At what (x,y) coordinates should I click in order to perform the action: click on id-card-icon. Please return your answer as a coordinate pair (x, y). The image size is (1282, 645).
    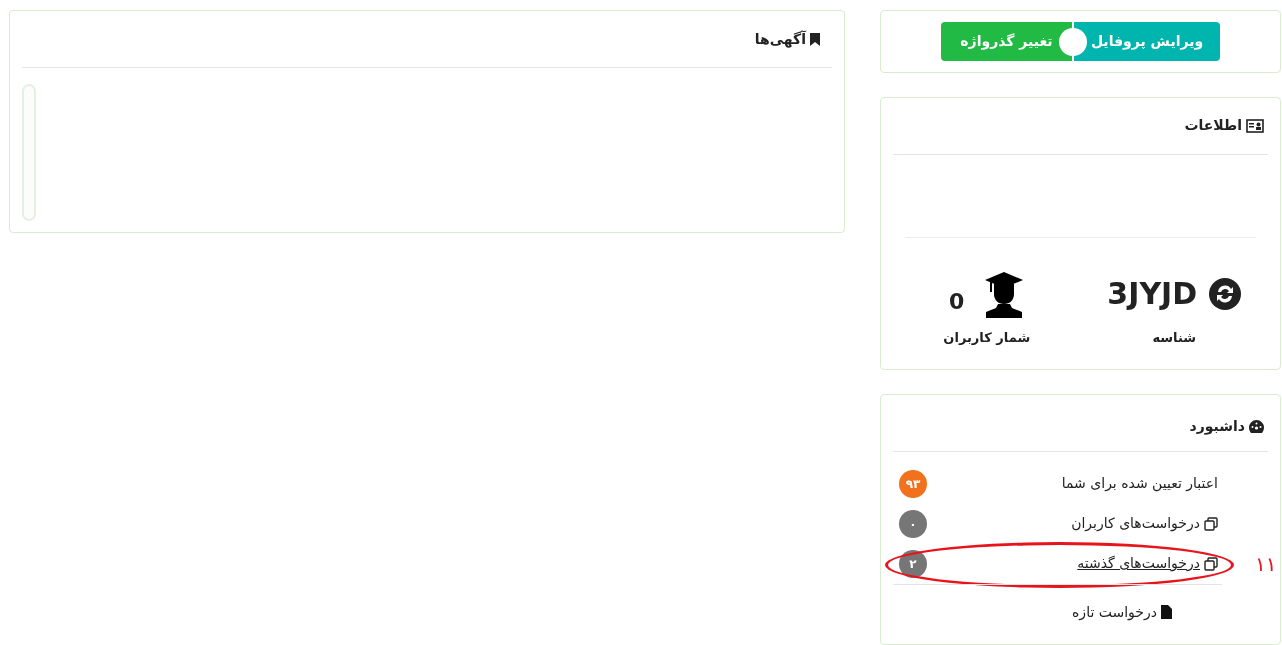
    Looking at the image, I should click on (1255, 125).